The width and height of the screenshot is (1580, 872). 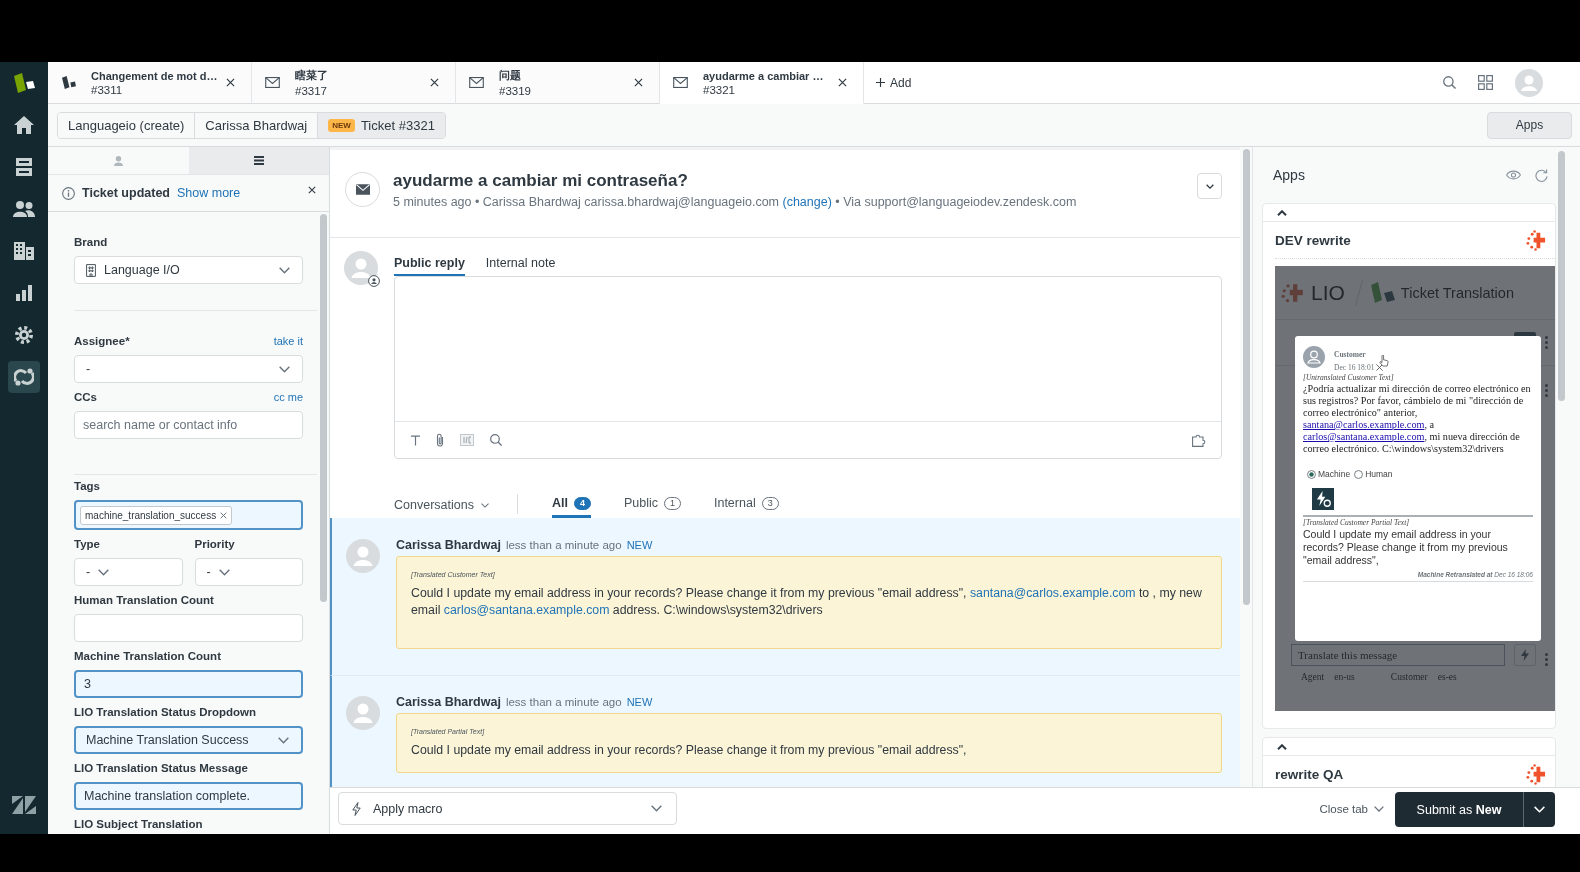 What do you see at coordinates (520, 263) in the screenshot?
I see `reply-tab: Internal note` at bounding box center [520, 263].